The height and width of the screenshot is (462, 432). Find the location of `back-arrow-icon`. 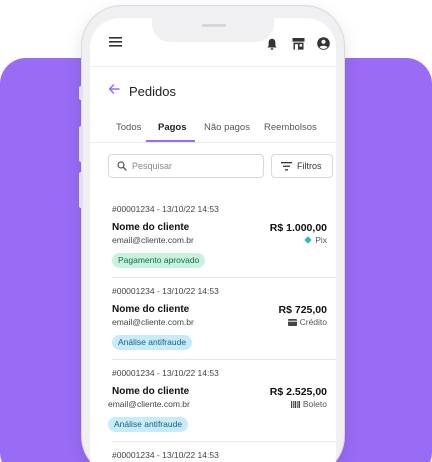

back-arrow-icon is located at coordinates (114, 89).